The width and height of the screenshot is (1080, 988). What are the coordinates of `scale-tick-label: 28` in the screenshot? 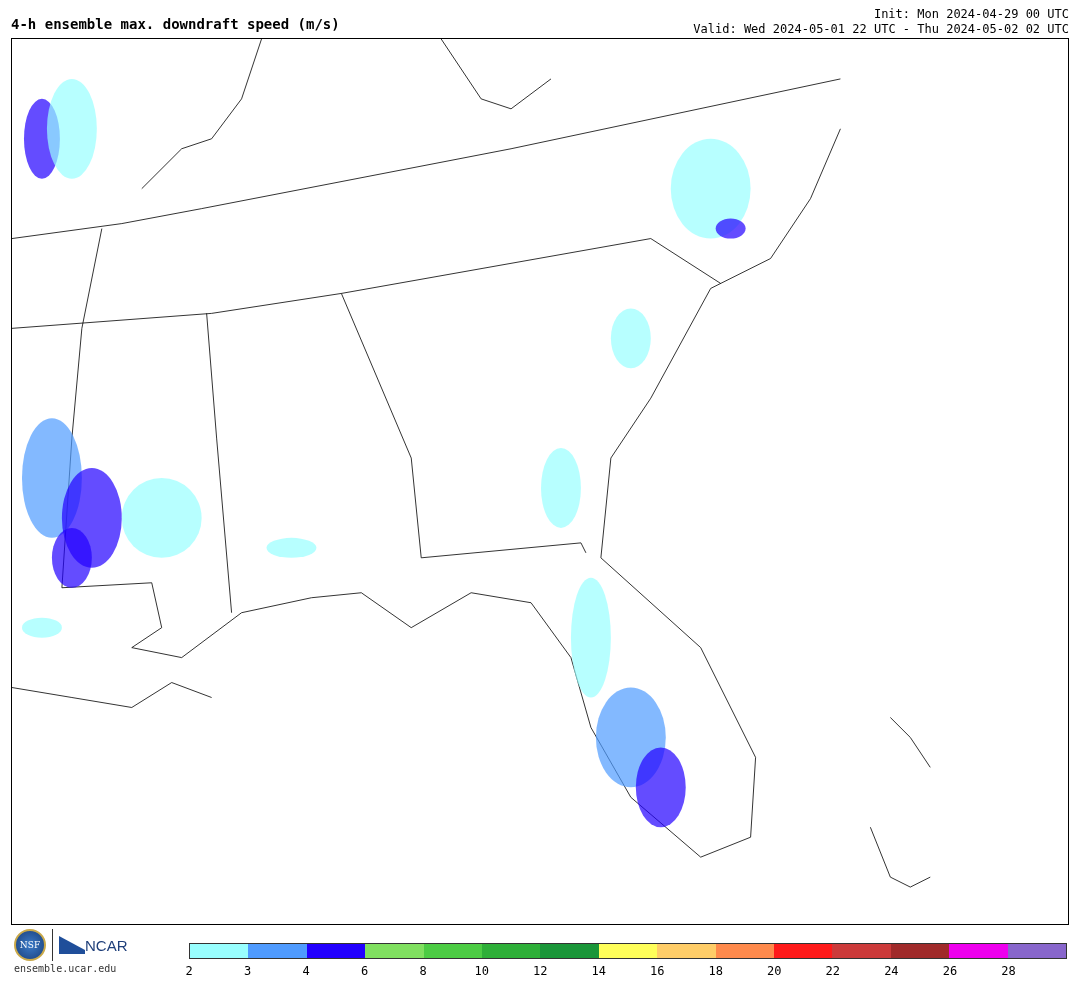 It's located at (1008, 971).